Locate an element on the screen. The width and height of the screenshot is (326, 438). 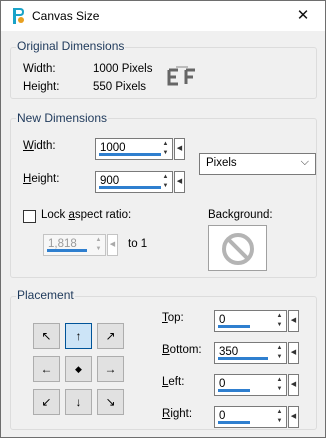
right-slider-bar is located at coordinates (234, 422).